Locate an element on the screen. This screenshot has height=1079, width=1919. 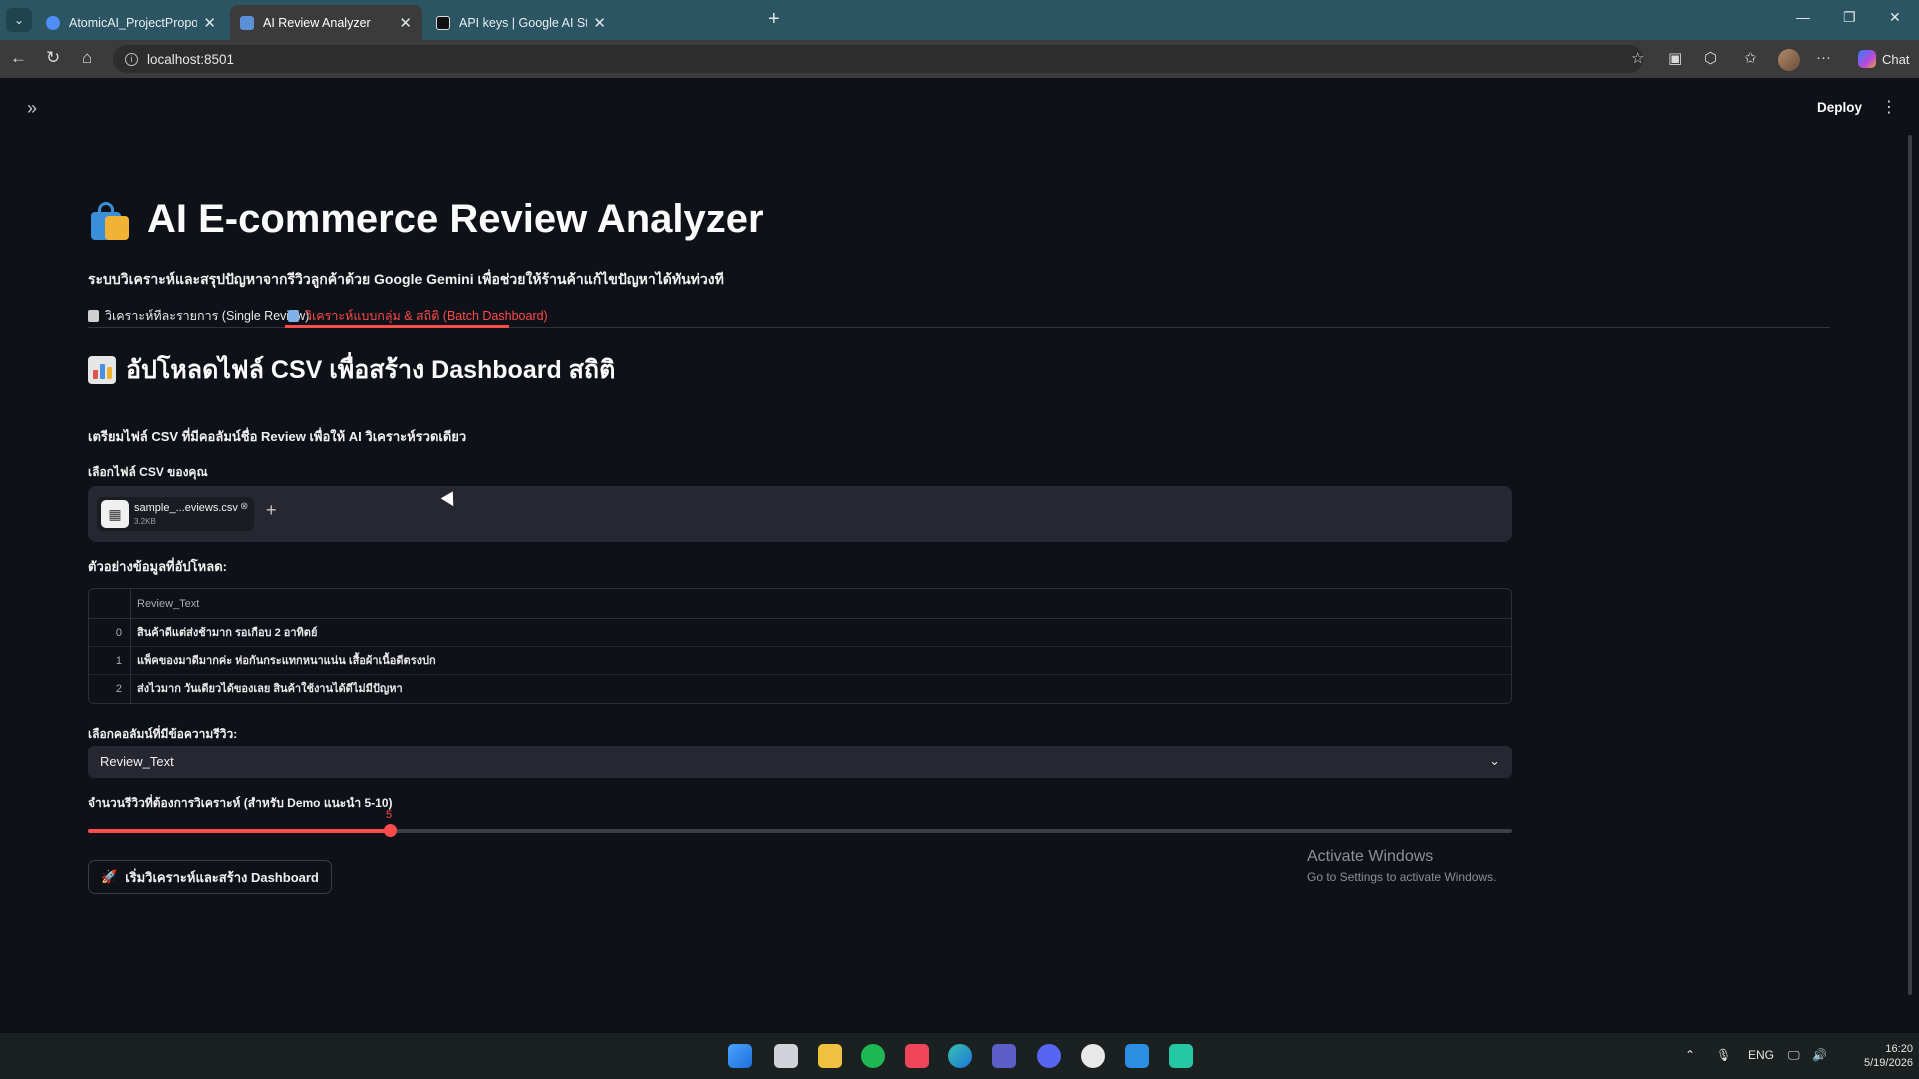
browser-tab-review-analyzer: AI Review Analyzer ✕ is located at coordinates (326, 22).